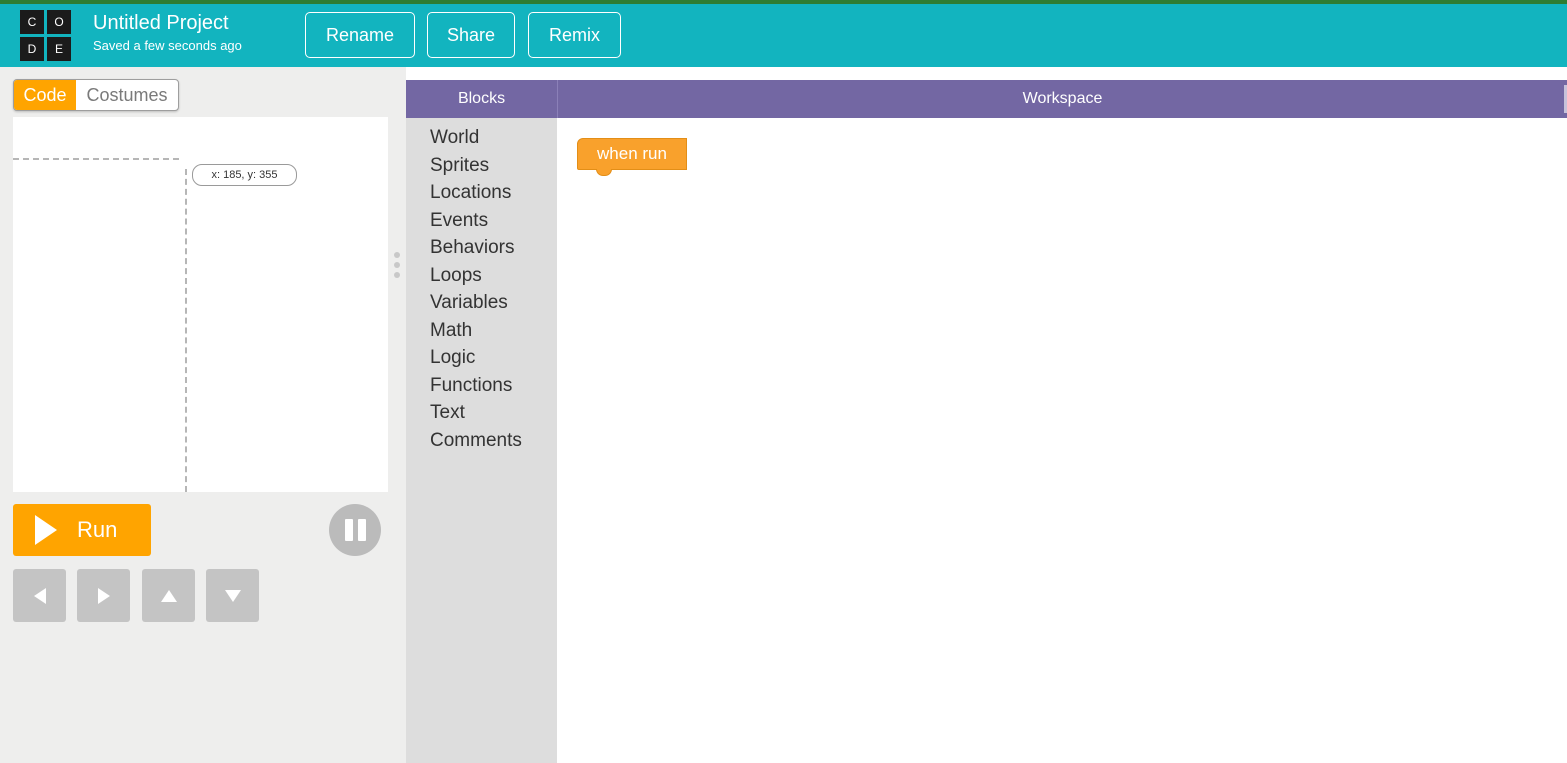 The width and height of the screenshot is (1567, 763). I want to click on project-title: Untitled Project, so click(161, 23).